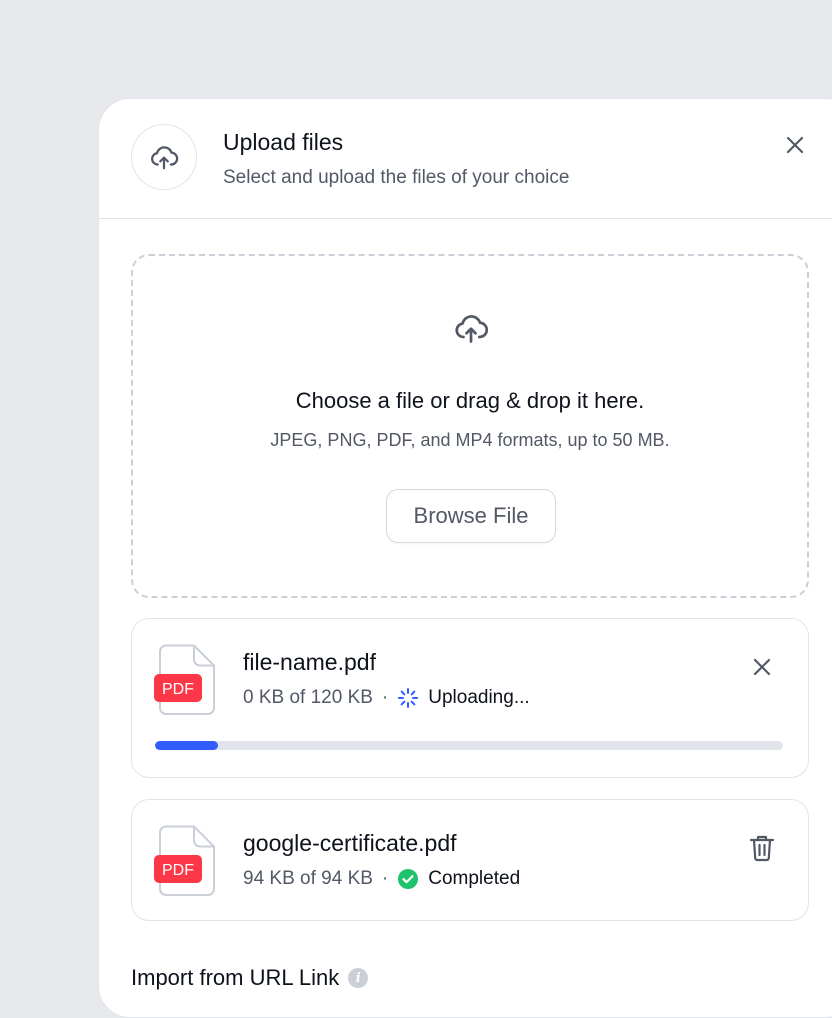 This screenshot has width=832, height=1018. What do you see at coordinates (408, 698) in the screenshot?
I see `spinner-icon` at bounding box center [408, 698].